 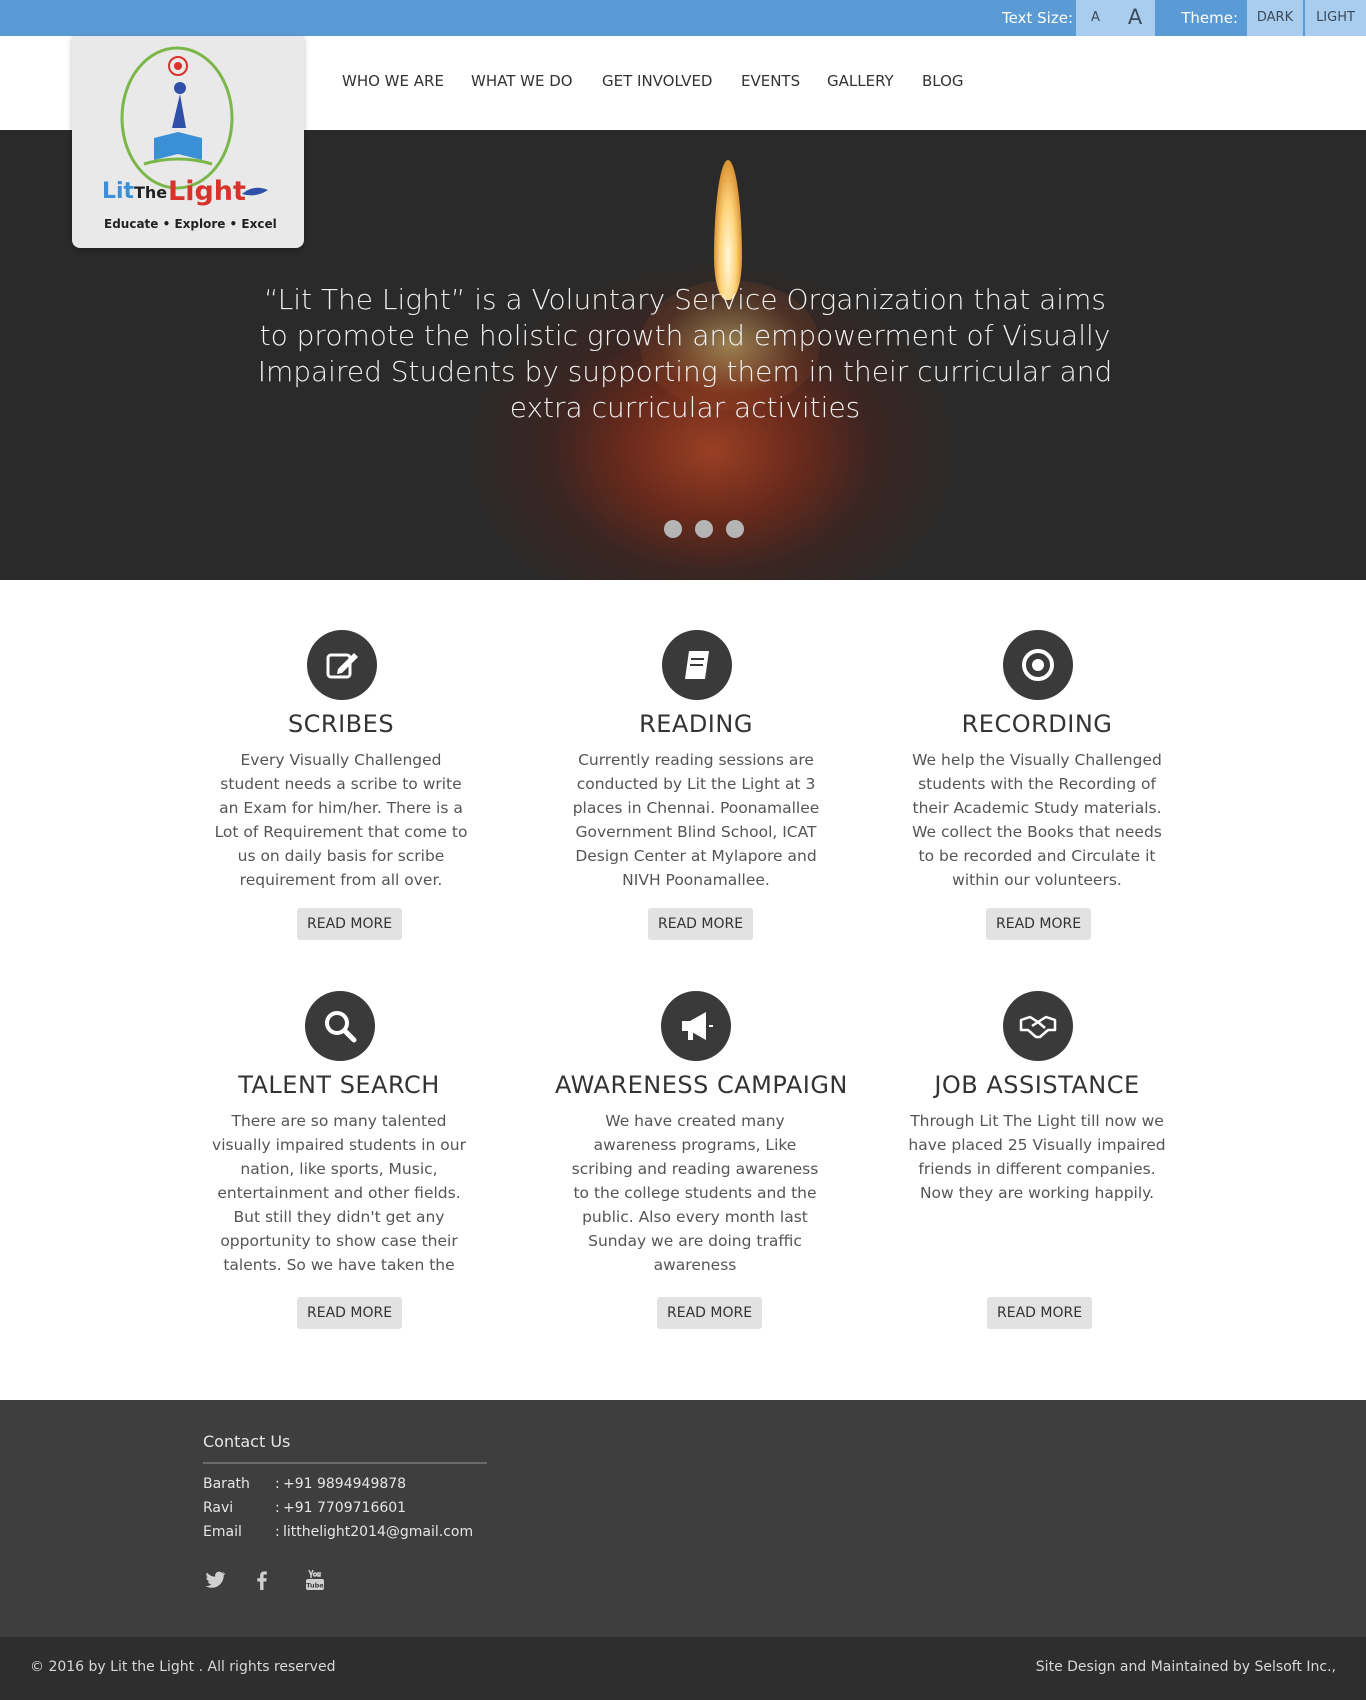 What do you see at coordinates (341, 724) in the screenshot?
I see `feature-title: SCRIBES` at bounding box center [341, 724].